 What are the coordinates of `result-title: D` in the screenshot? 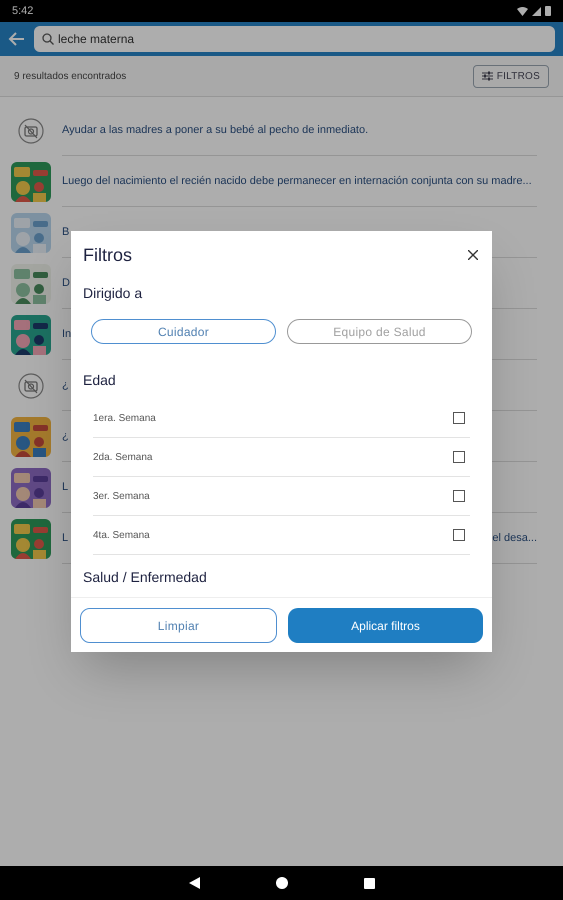 It's located at (66, 283).